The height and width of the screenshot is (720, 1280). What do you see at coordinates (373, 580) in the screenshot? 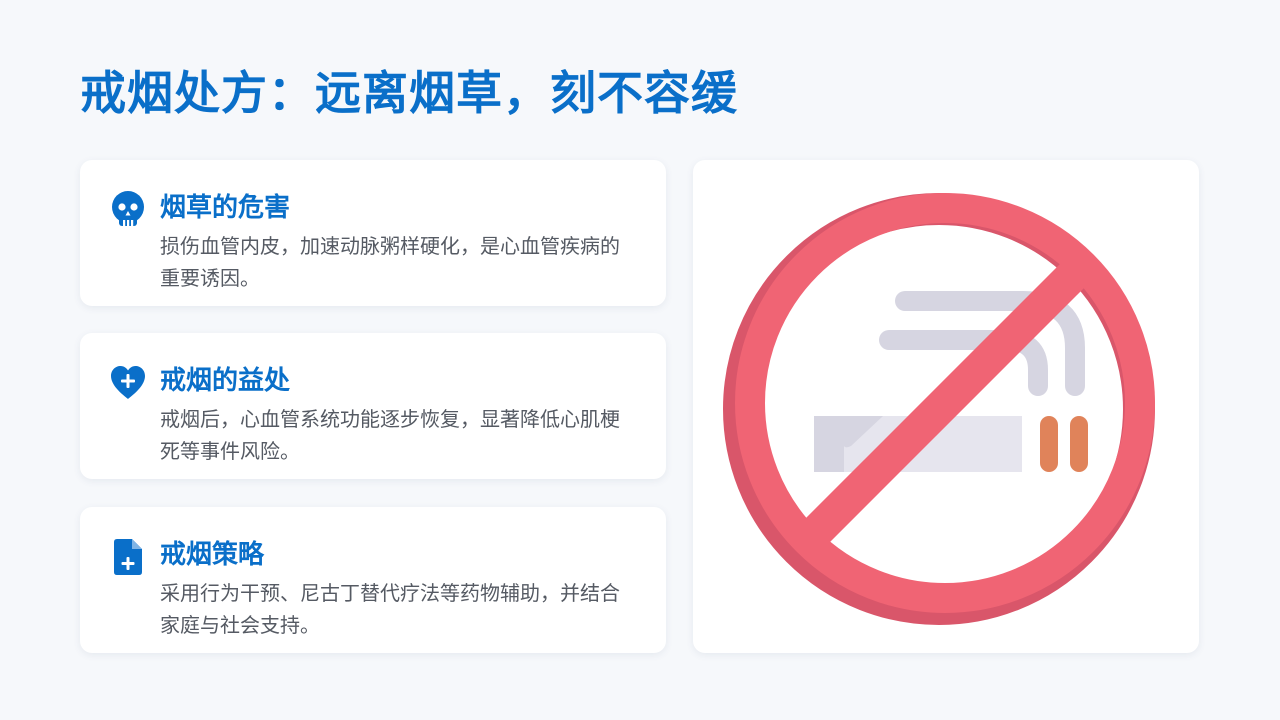
I see `strategy-card: 戒烟策略 采用行为干预、尼古丁替代疗法等药物辅助，并结合家庭与社会支持。` at bounding box center [373, 580].